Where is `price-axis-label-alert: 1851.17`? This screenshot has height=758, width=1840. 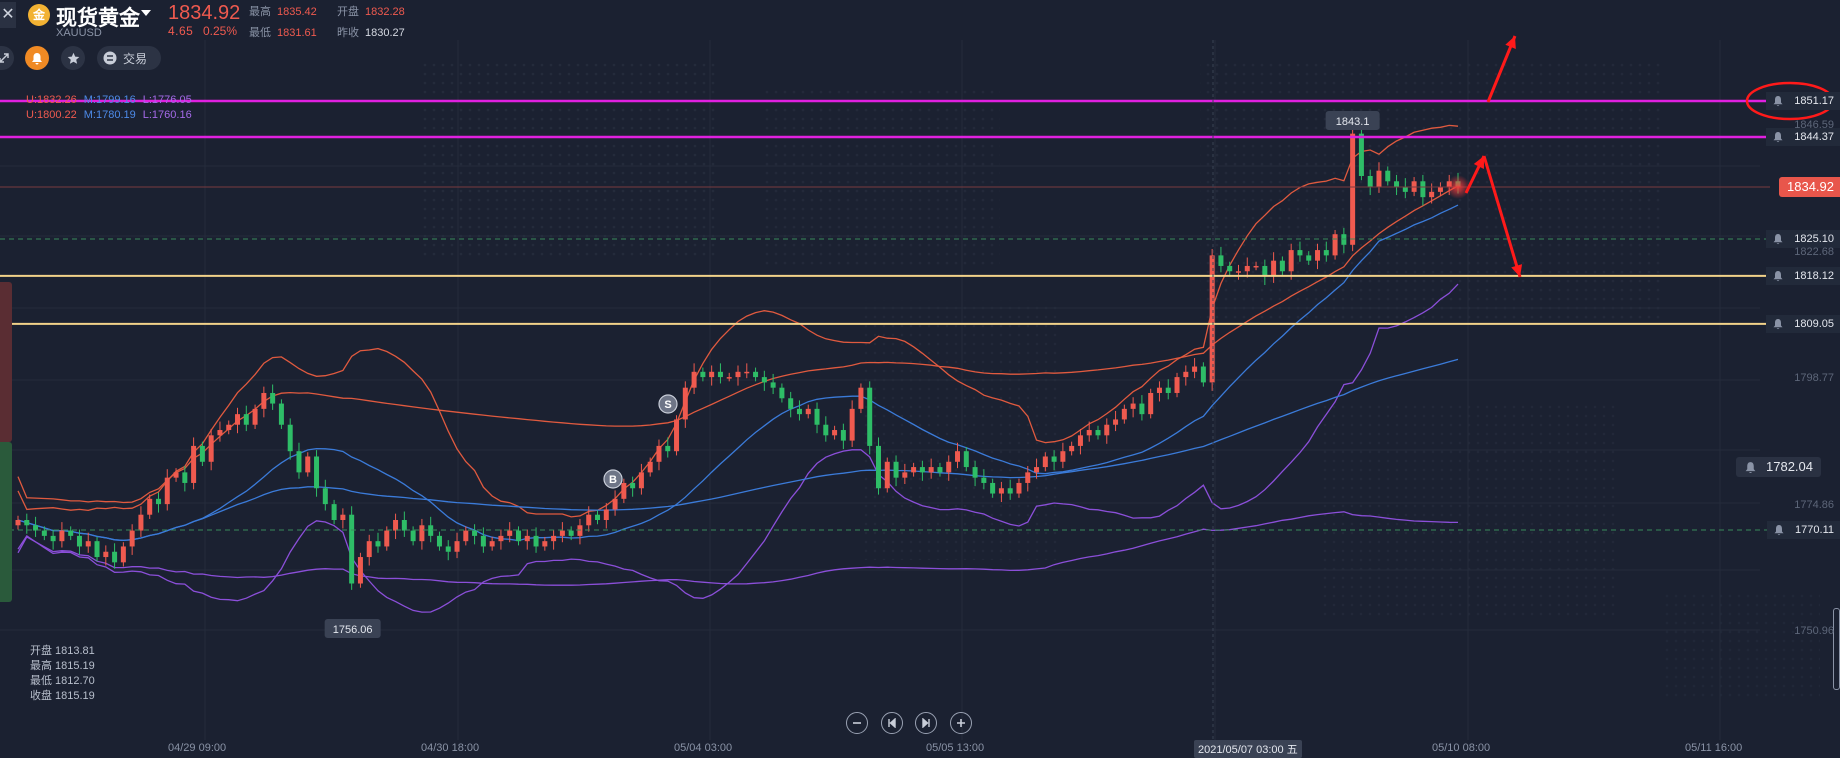
price-axis-label-alert: 1851.17 is located at coordinates (1803, 101).